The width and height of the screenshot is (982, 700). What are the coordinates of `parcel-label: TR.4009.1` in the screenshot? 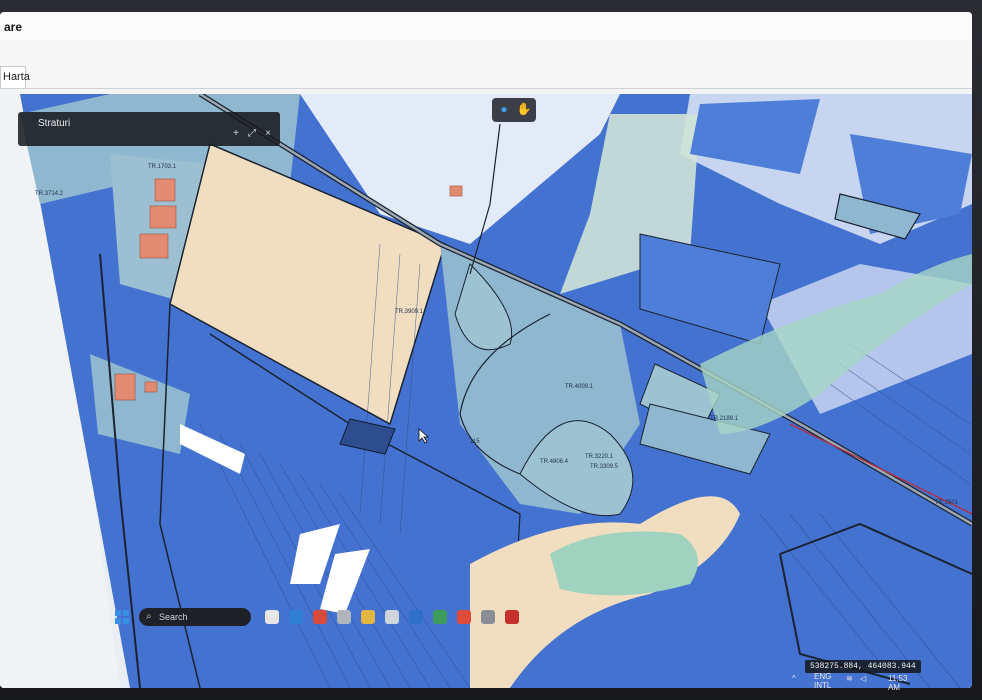 It's located at (579, 387).